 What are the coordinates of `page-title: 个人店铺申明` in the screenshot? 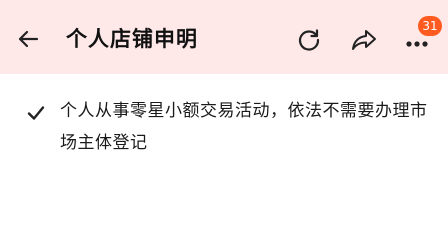 It's located at (132, 39).